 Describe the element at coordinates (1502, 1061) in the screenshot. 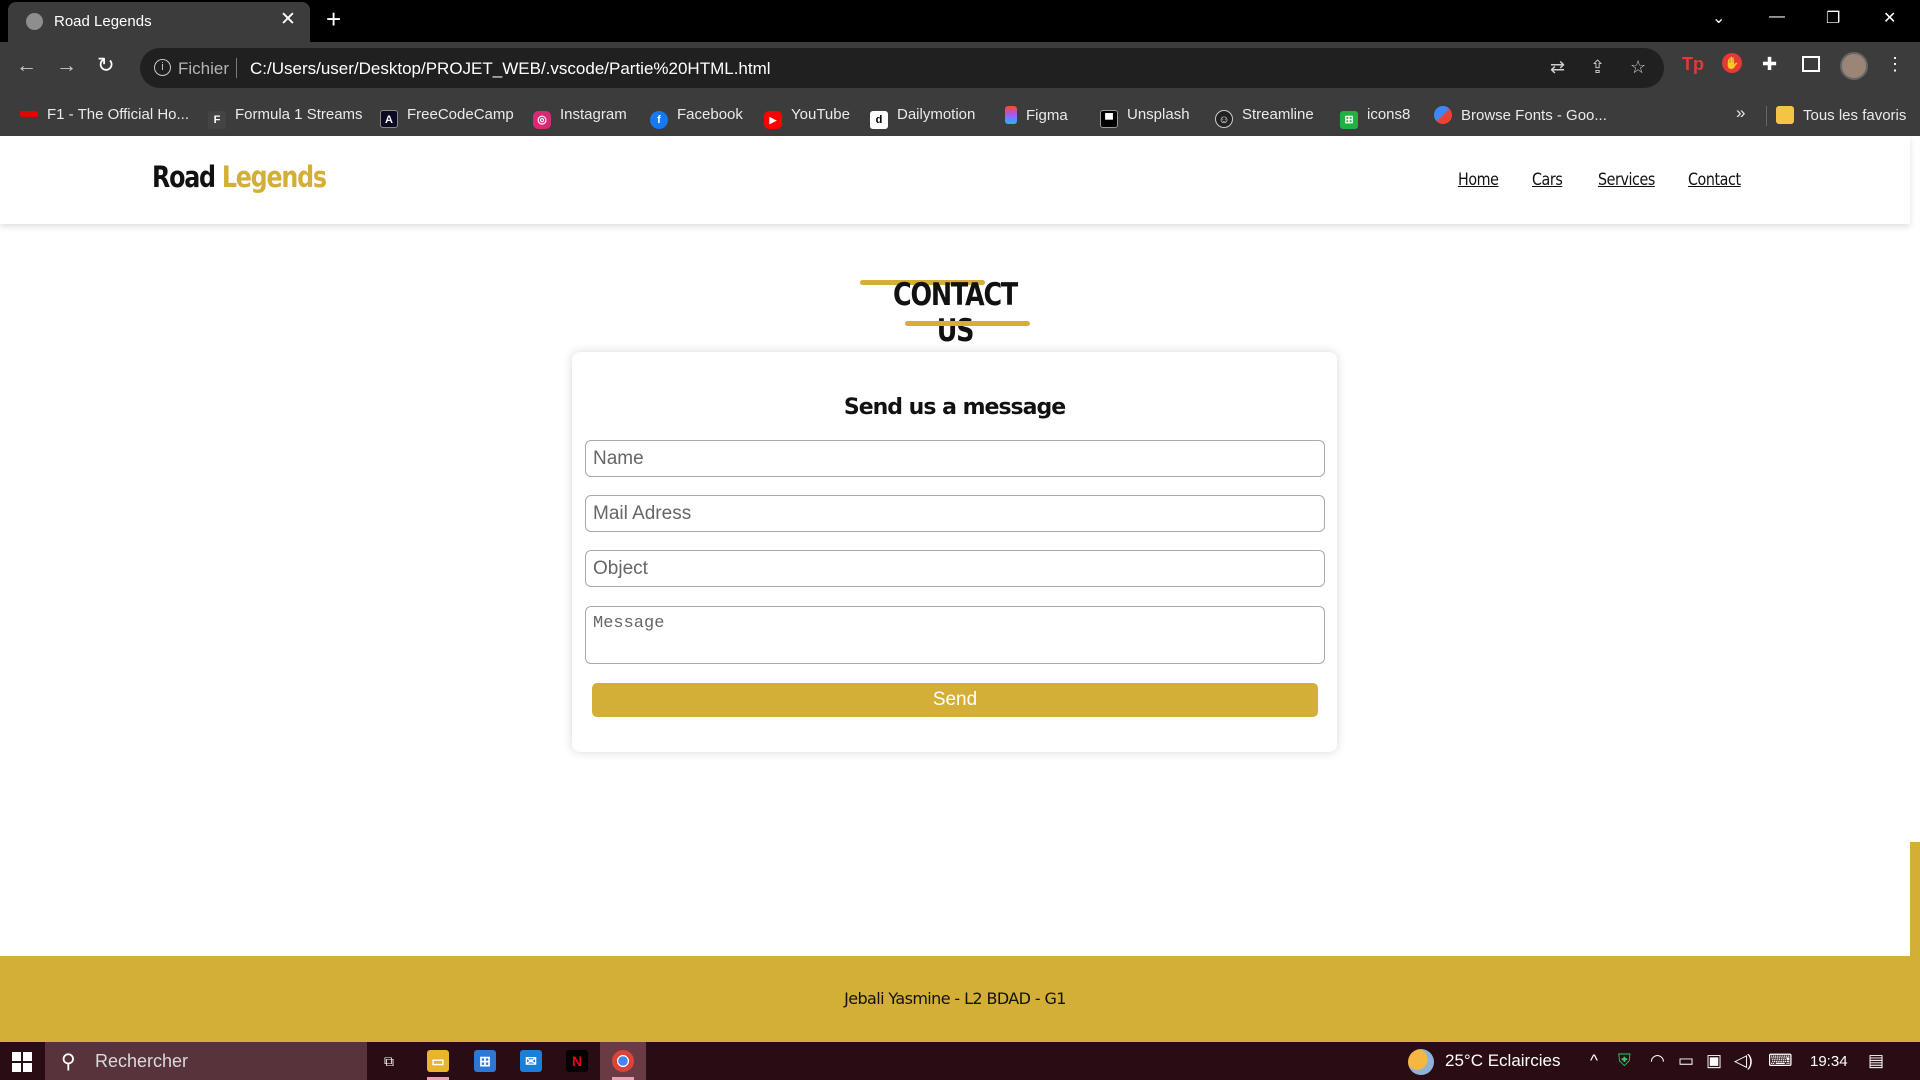

I see `weather-text: 25°C Eclaircies` at that location.